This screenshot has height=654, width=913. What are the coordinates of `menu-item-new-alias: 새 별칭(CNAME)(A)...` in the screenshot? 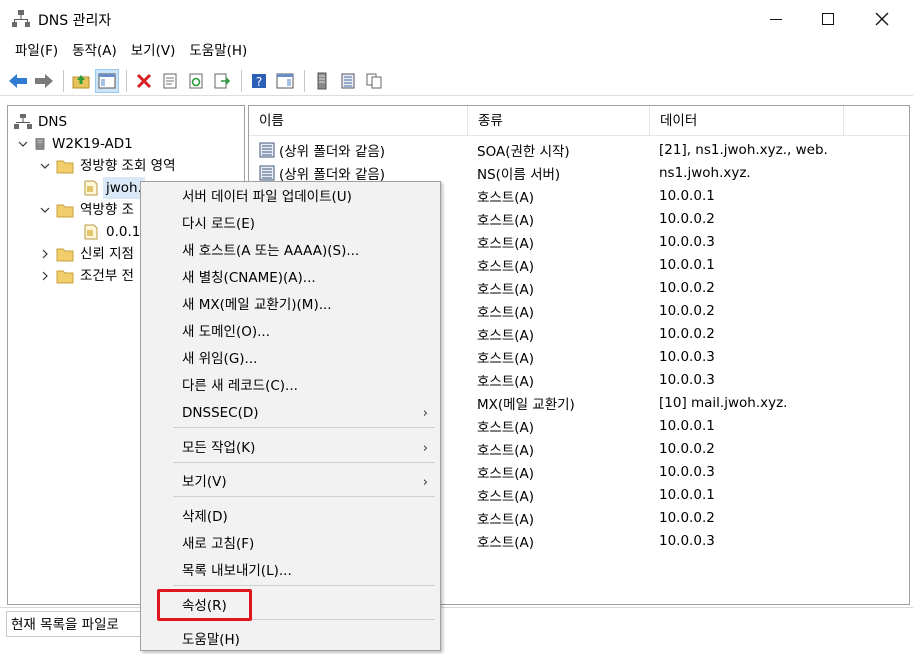 It's located at (290, 278).